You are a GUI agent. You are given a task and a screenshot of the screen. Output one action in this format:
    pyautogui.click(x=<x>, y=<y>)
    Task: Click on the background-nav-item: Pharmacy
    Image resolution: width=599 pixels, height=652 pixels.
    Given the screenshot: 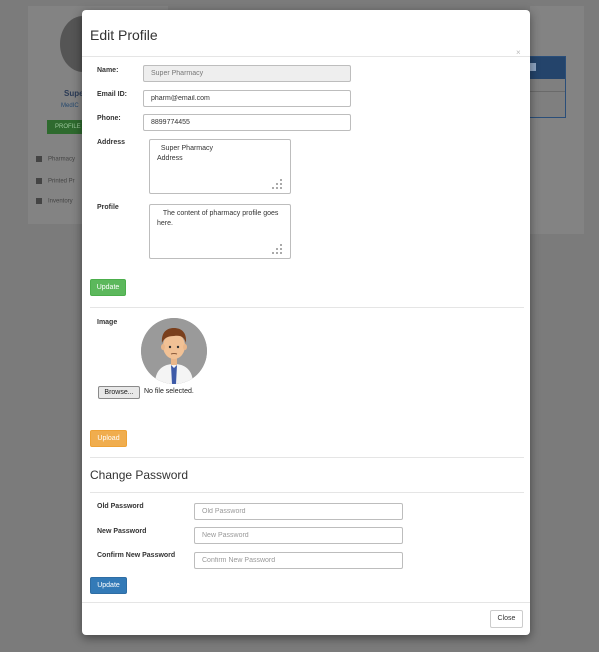 What is the action you would take?
    pyautogui.click(x=55, y=159)
    